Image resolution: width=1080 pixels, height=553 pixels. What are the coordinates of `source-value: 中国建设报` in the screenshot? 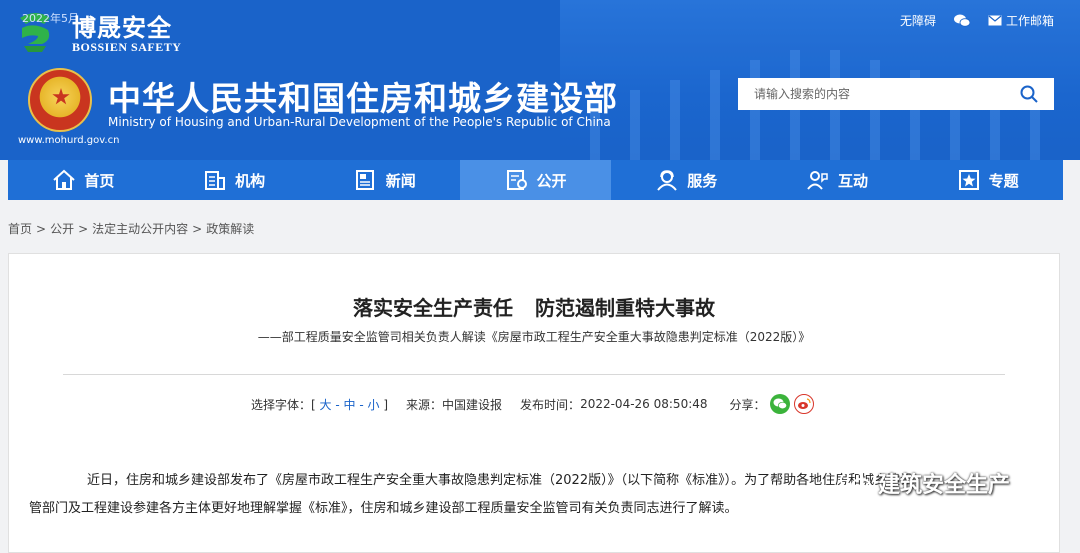 It's located at (472, 404).